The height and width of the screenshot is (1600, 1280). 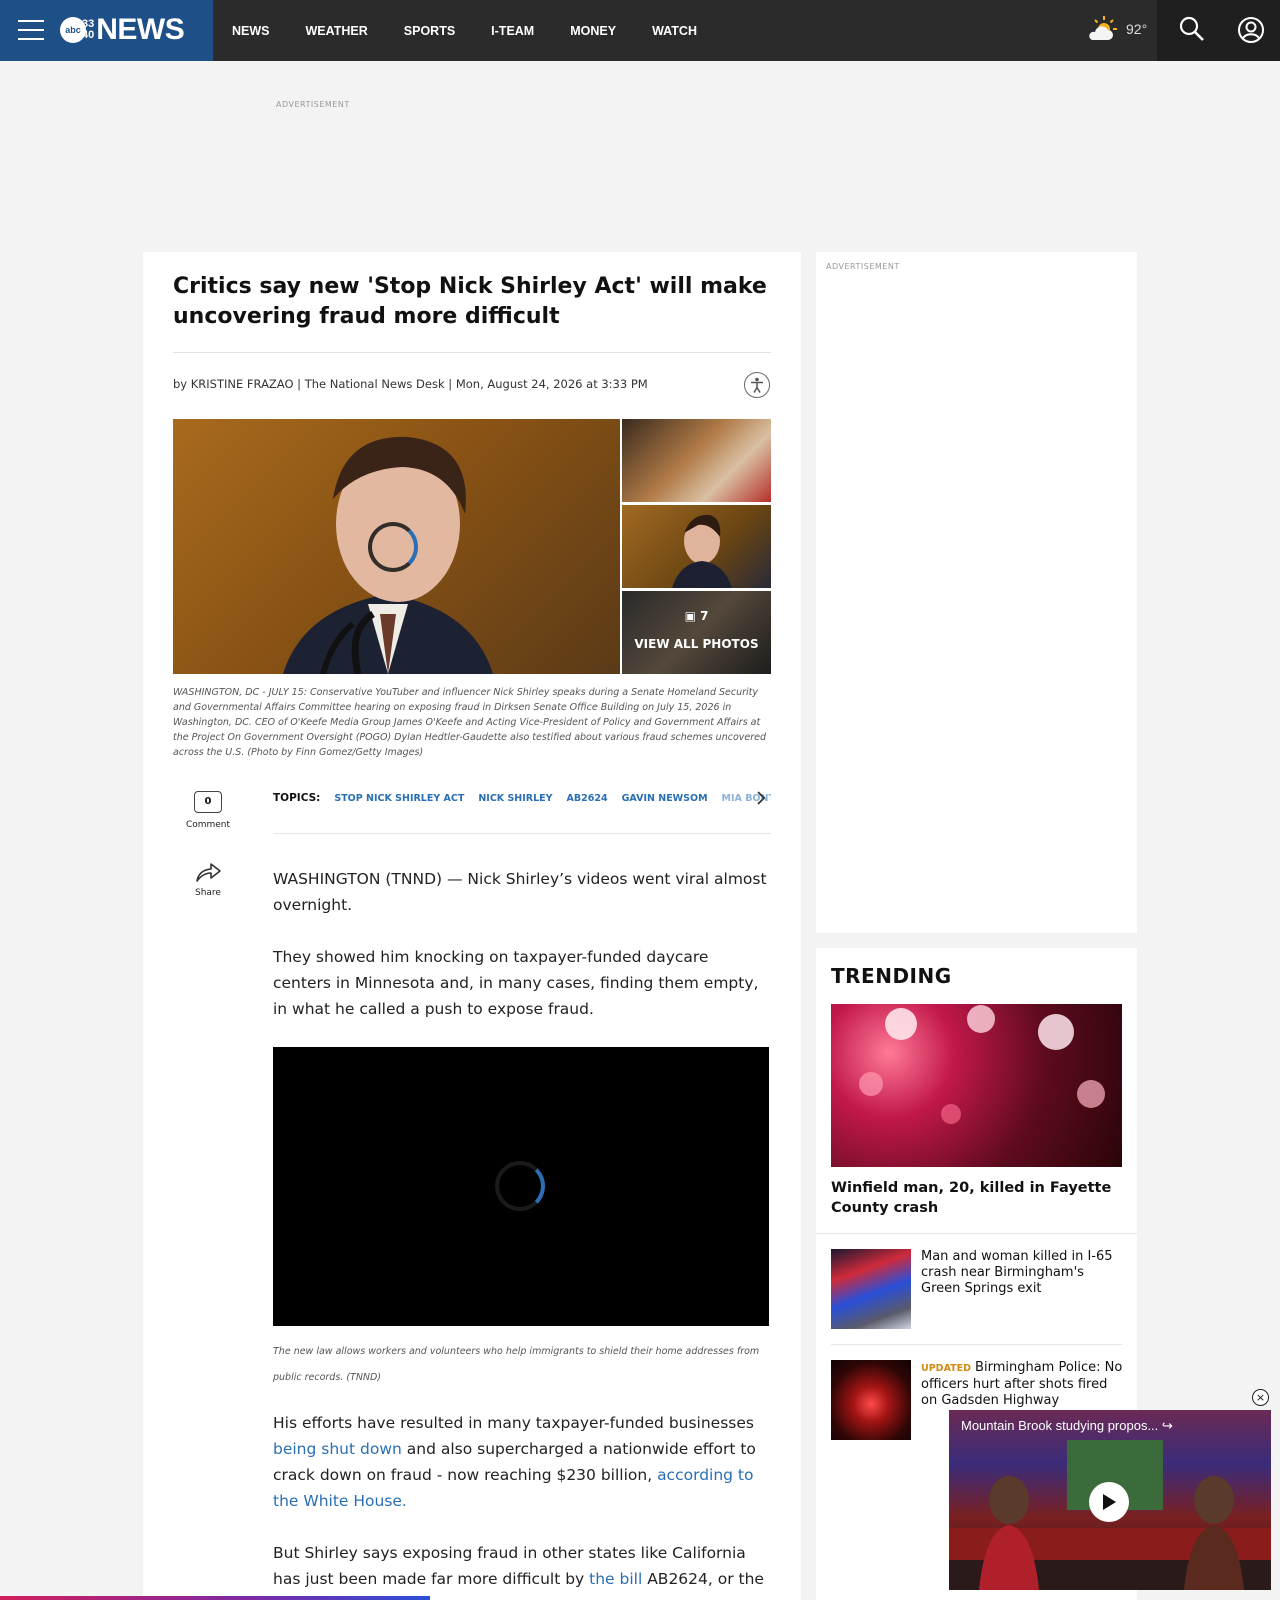 I want to click on comment-label: Comment, so click(x=208, y=825).